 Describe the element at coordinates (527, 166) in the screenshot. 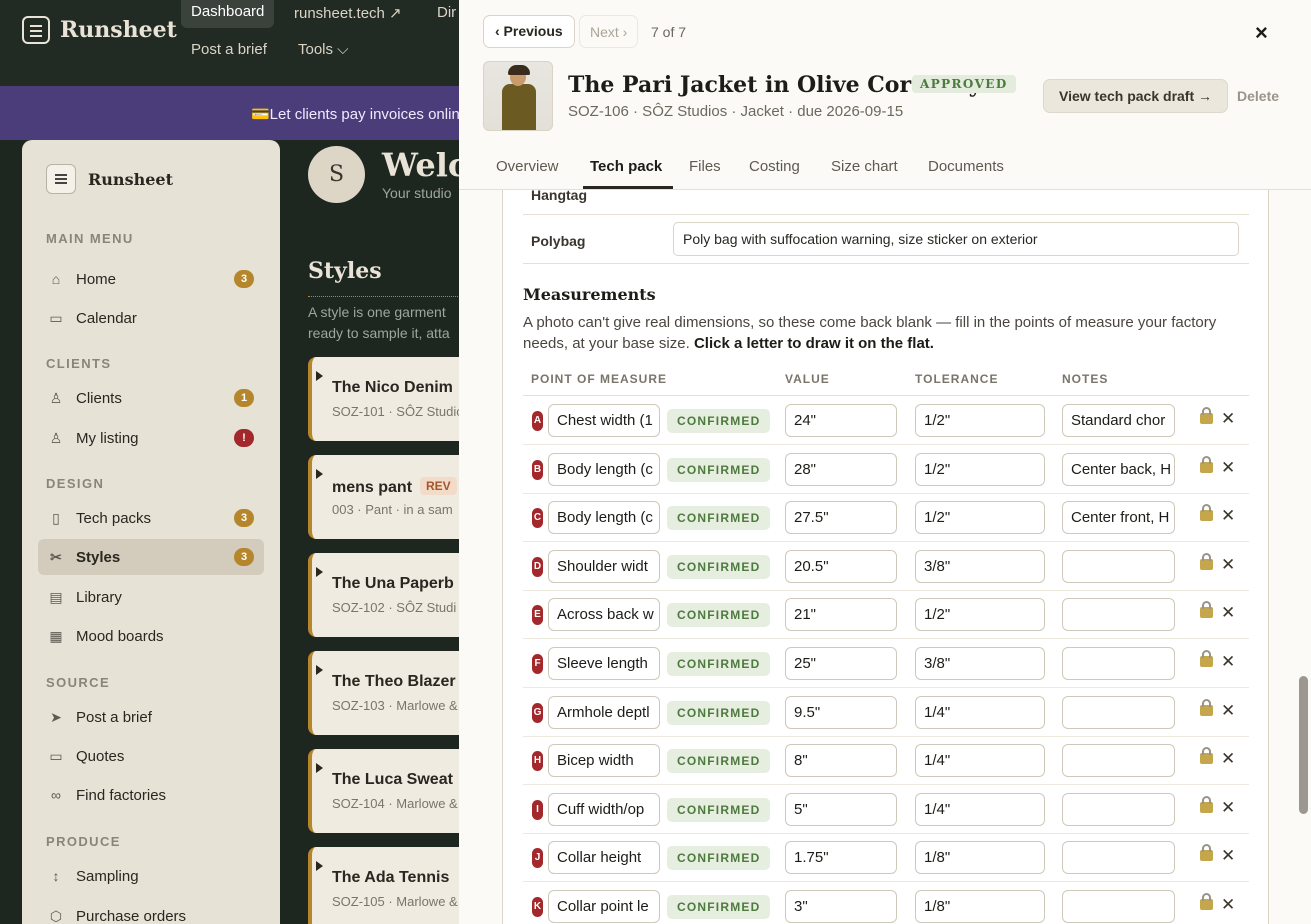

I see `tab-overview: Overview` at that location.